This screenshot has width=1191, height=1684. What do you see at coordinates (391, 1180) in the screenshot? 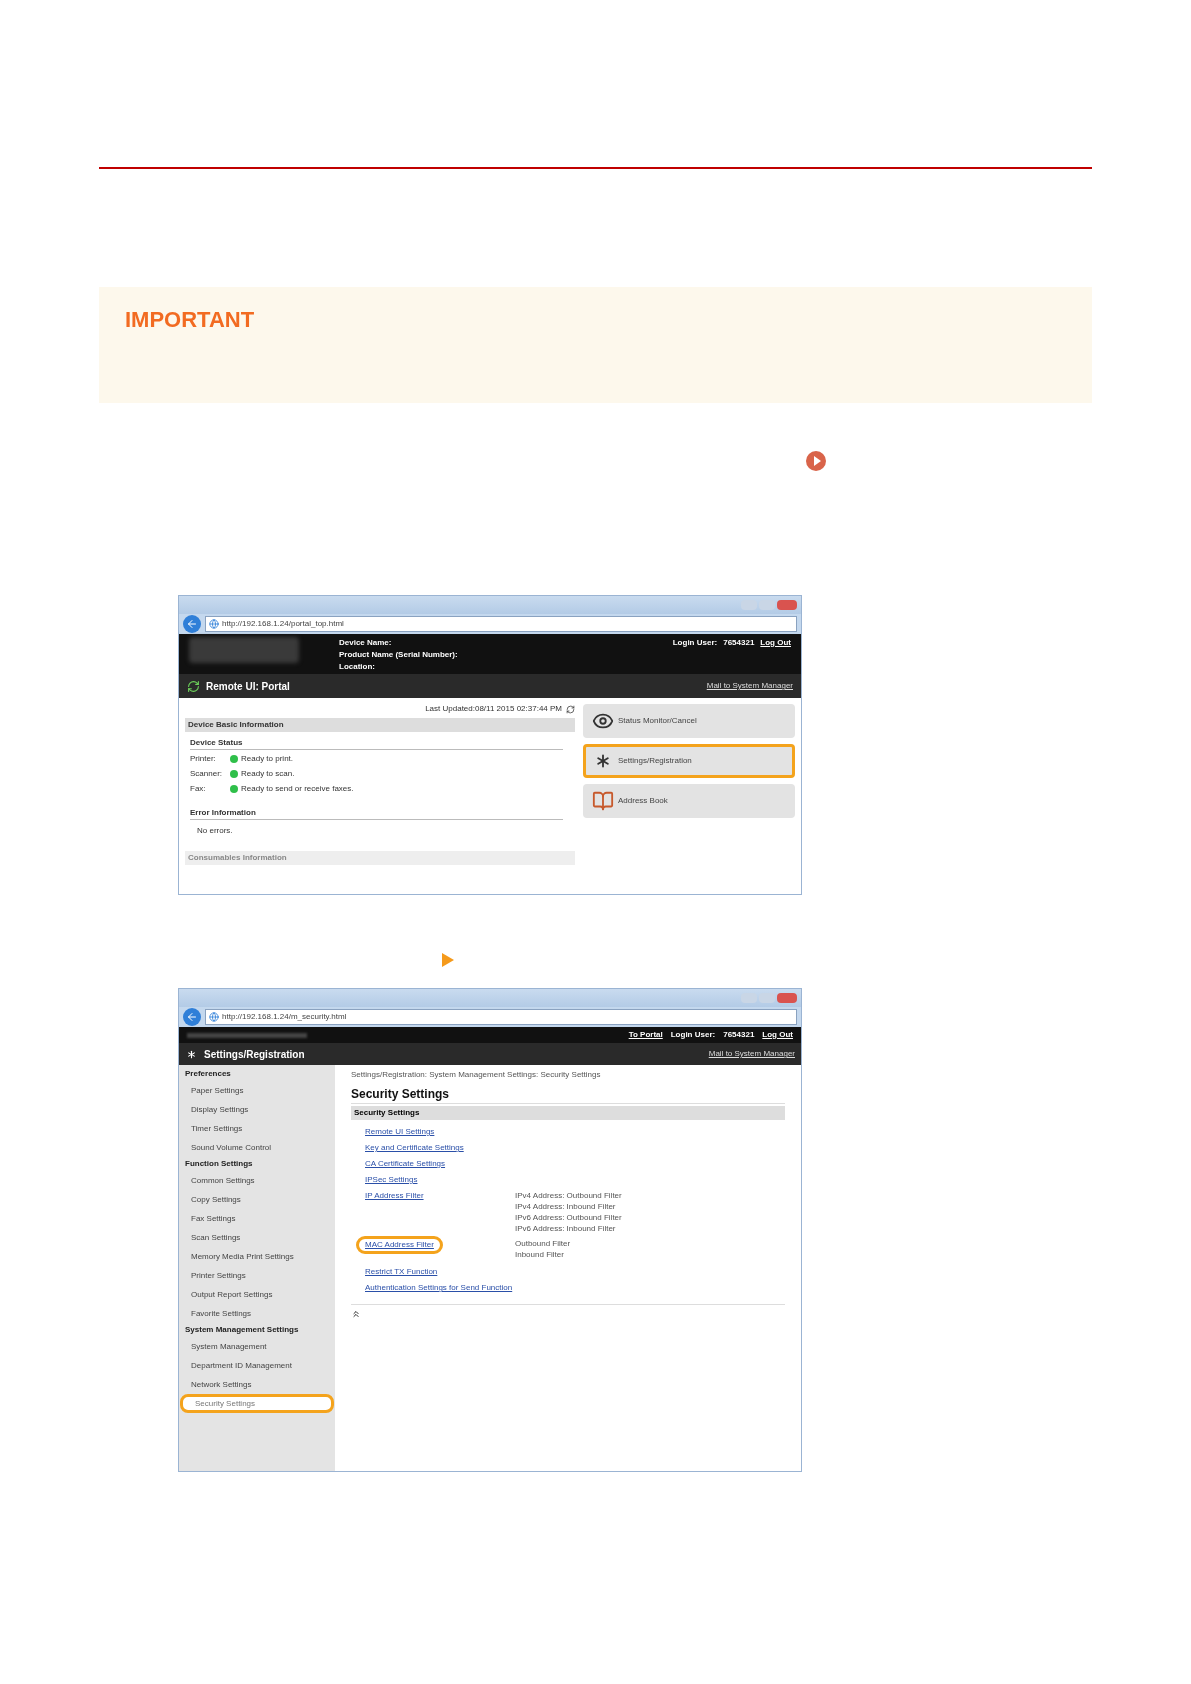
I see `settings-link: IPSec Settings` at bounding box center [391, 1180].